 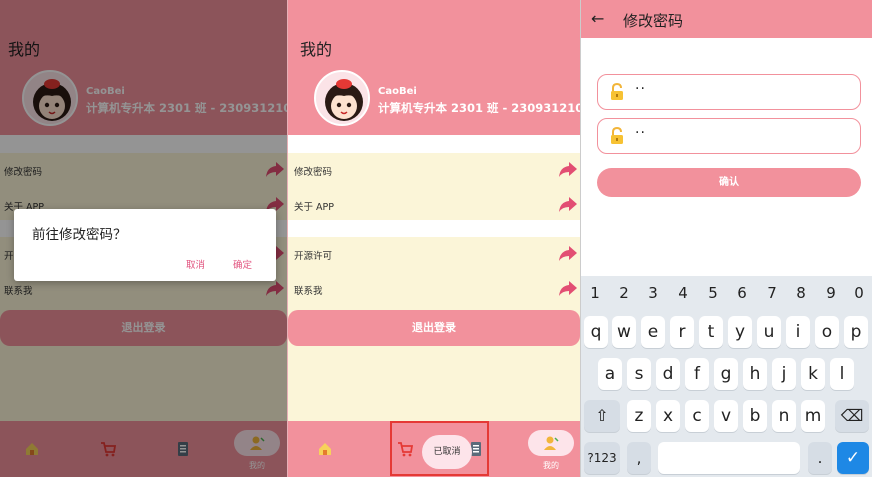 I want to click on key-g: g, so click(x=726, y=374).